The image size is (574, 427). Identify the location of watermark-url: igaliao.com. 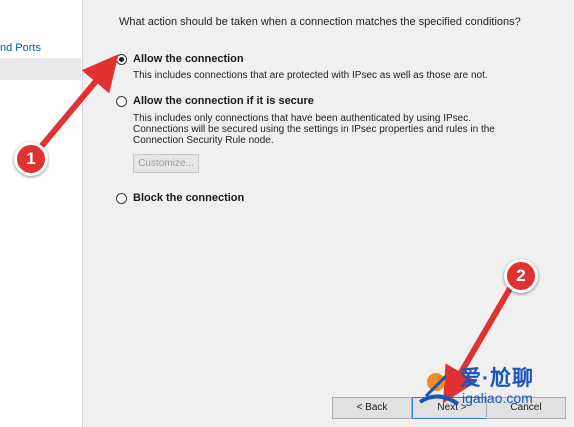
(497, 398).